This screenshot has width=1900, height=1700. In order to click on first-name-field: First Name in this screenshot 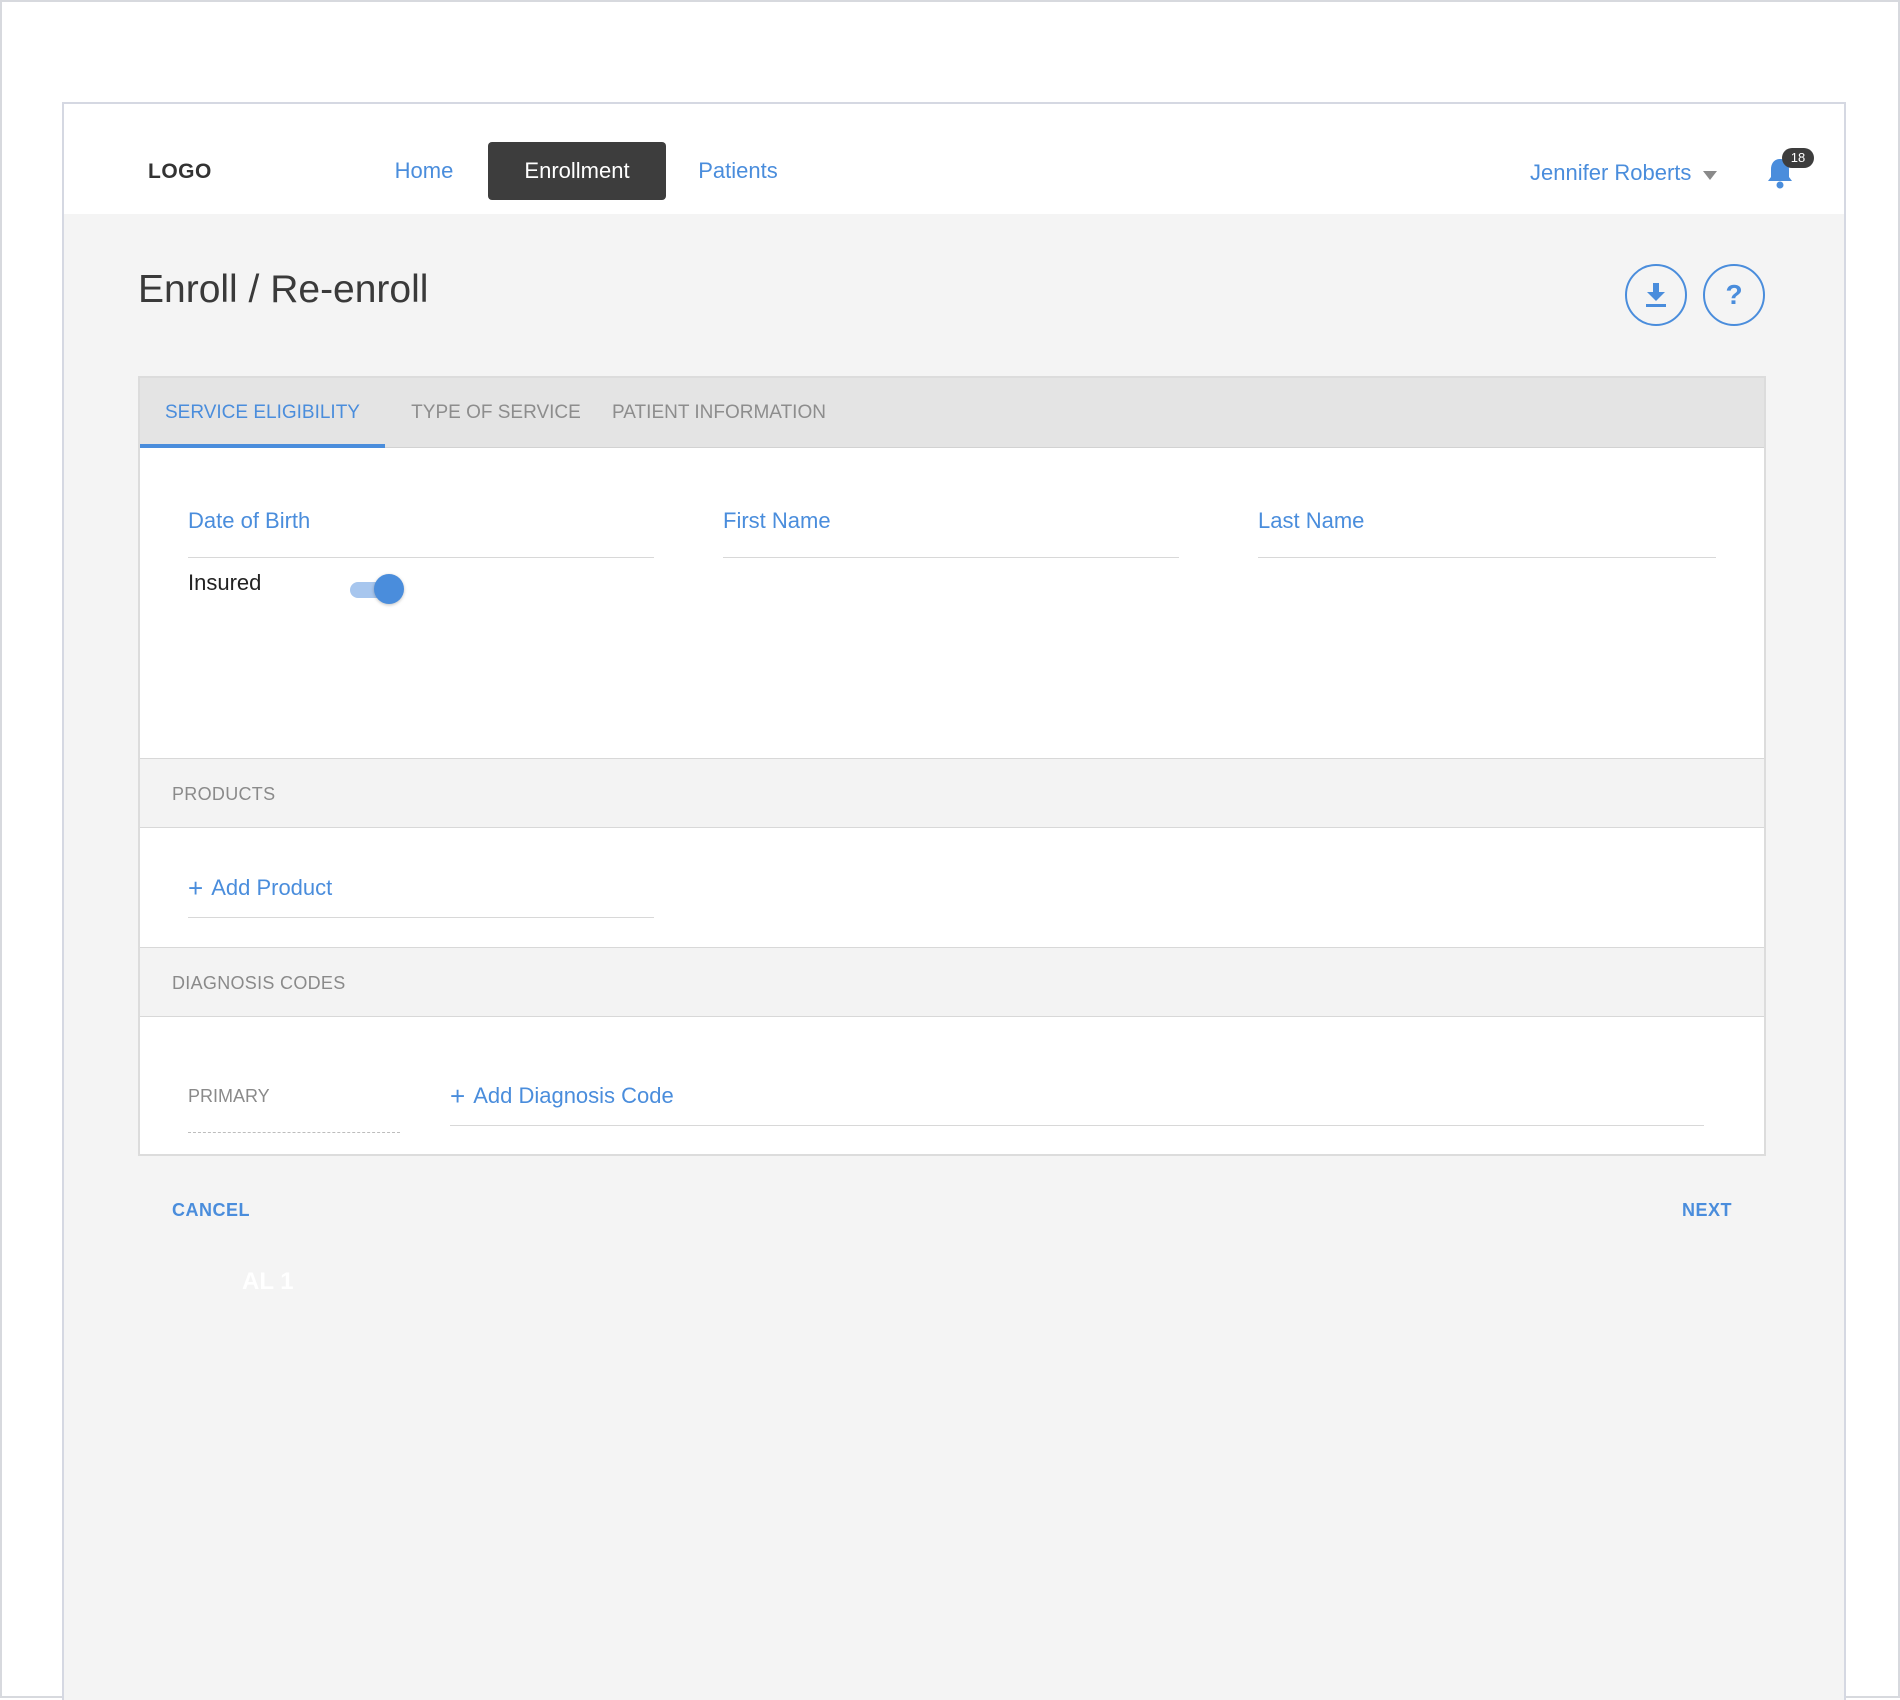, I will do `click(951, 528)`.